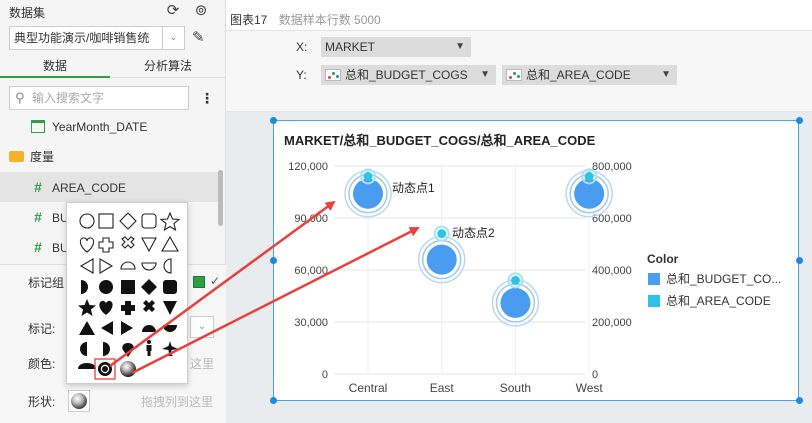  Describe the element at coordinates (109, 187) in the screenshot. I see `field-area-code: # AREA_CODE` at that location.